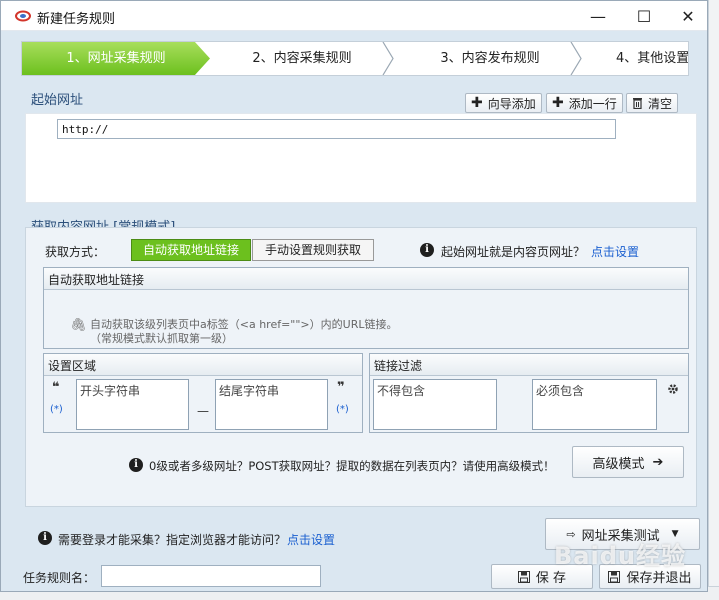 This screenshot has width=719, height=600. Describe the element at coordinates (658, 462) in the screenshot. I see `arrow-right-icon: ➔` at that location.